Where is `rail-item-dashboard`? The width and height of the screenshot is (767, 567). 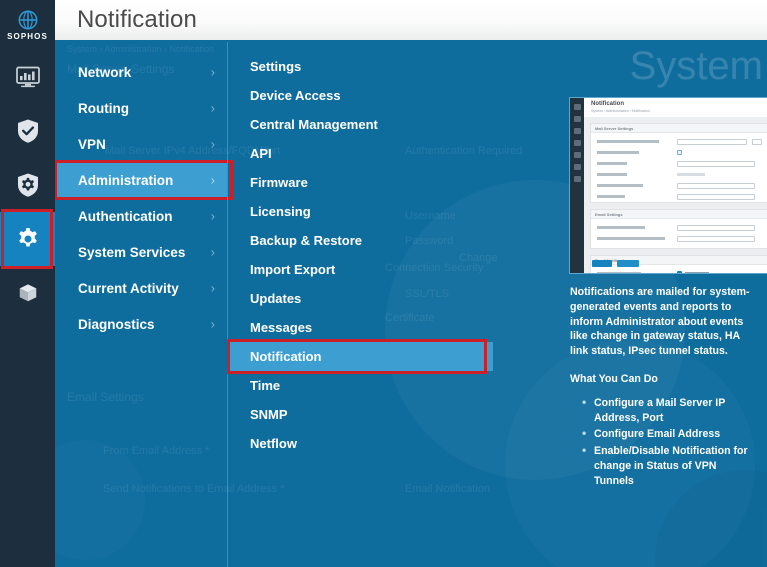 rail-item-dashboard is located at coordinates (27, 77).